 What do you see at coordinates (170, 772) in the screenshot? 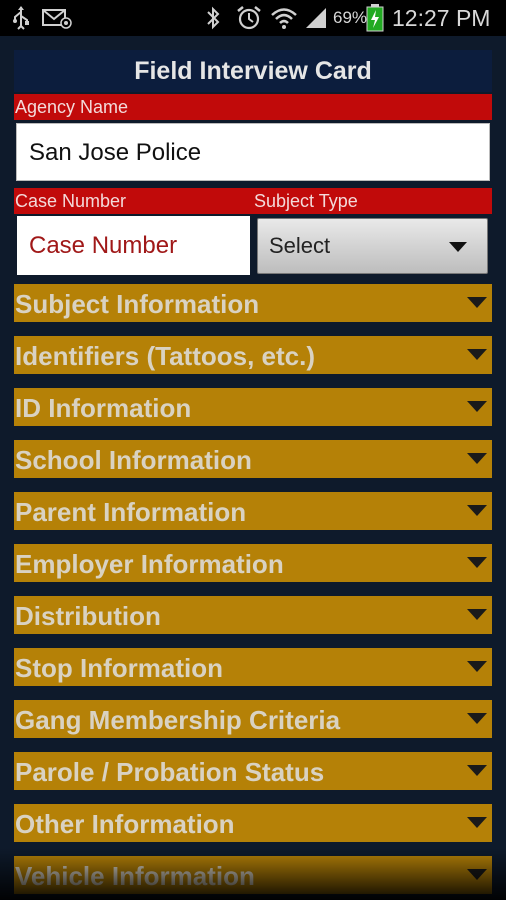
I see `section-label: Parole / Probation Status` at bounding box center [170, 772].